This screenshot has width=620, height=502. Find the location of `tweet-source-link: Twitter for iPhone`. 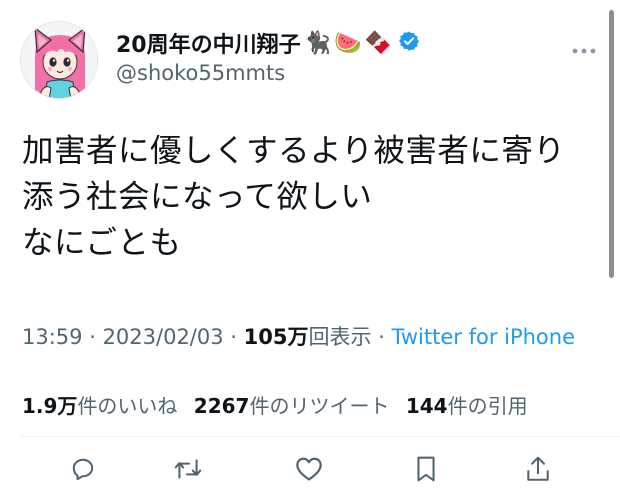

tweet-source-link: Twitter for iPhone is located at coordinates (484, 337).